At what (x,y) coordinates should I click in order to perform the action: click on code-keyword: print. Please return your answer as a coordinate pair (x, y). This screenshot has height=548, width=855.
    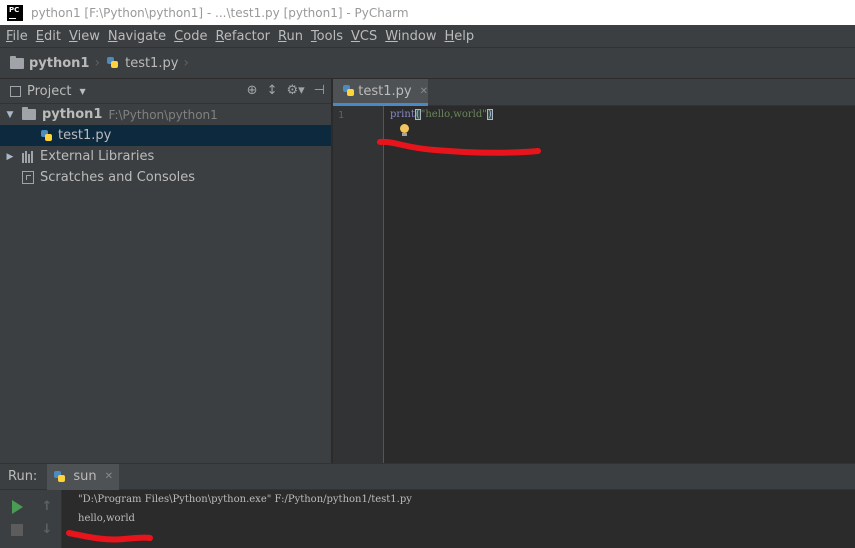
    Looking at the image, I should click on (402, 114).